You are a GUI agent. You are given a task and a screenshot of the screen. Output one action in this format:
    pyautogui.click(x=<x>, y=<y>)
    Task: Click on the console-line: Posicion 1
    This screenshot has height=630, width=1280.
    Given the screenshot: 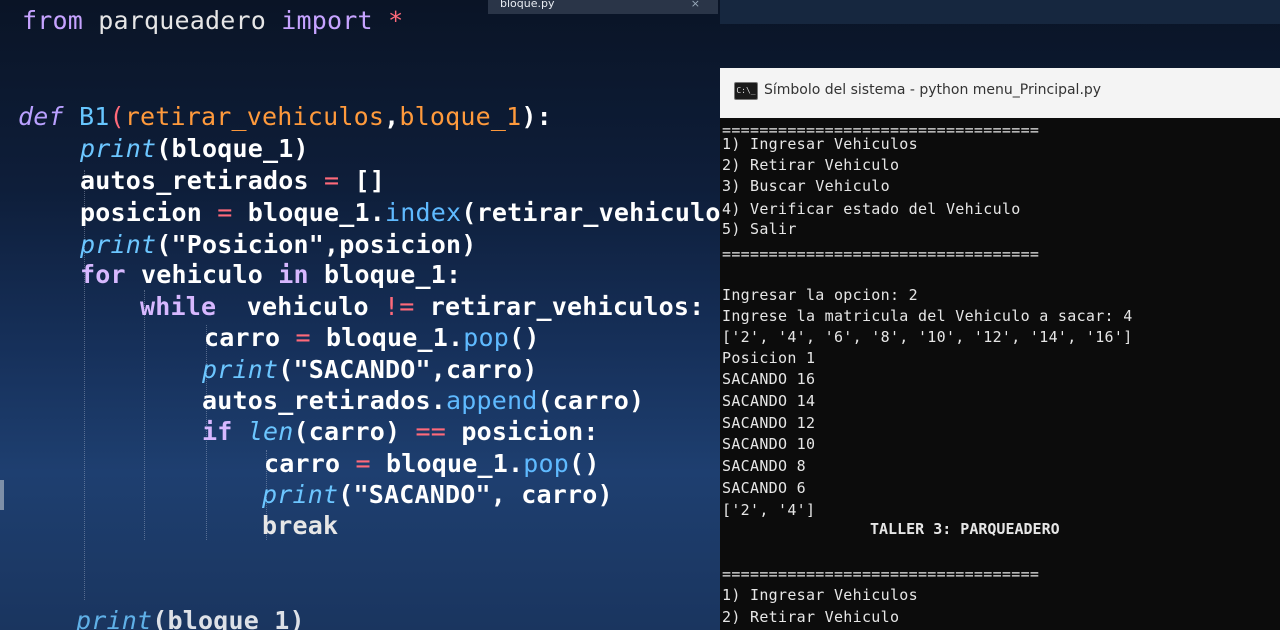 What is the action you would take?
    pyautogui.click(x=769, y=358)
    